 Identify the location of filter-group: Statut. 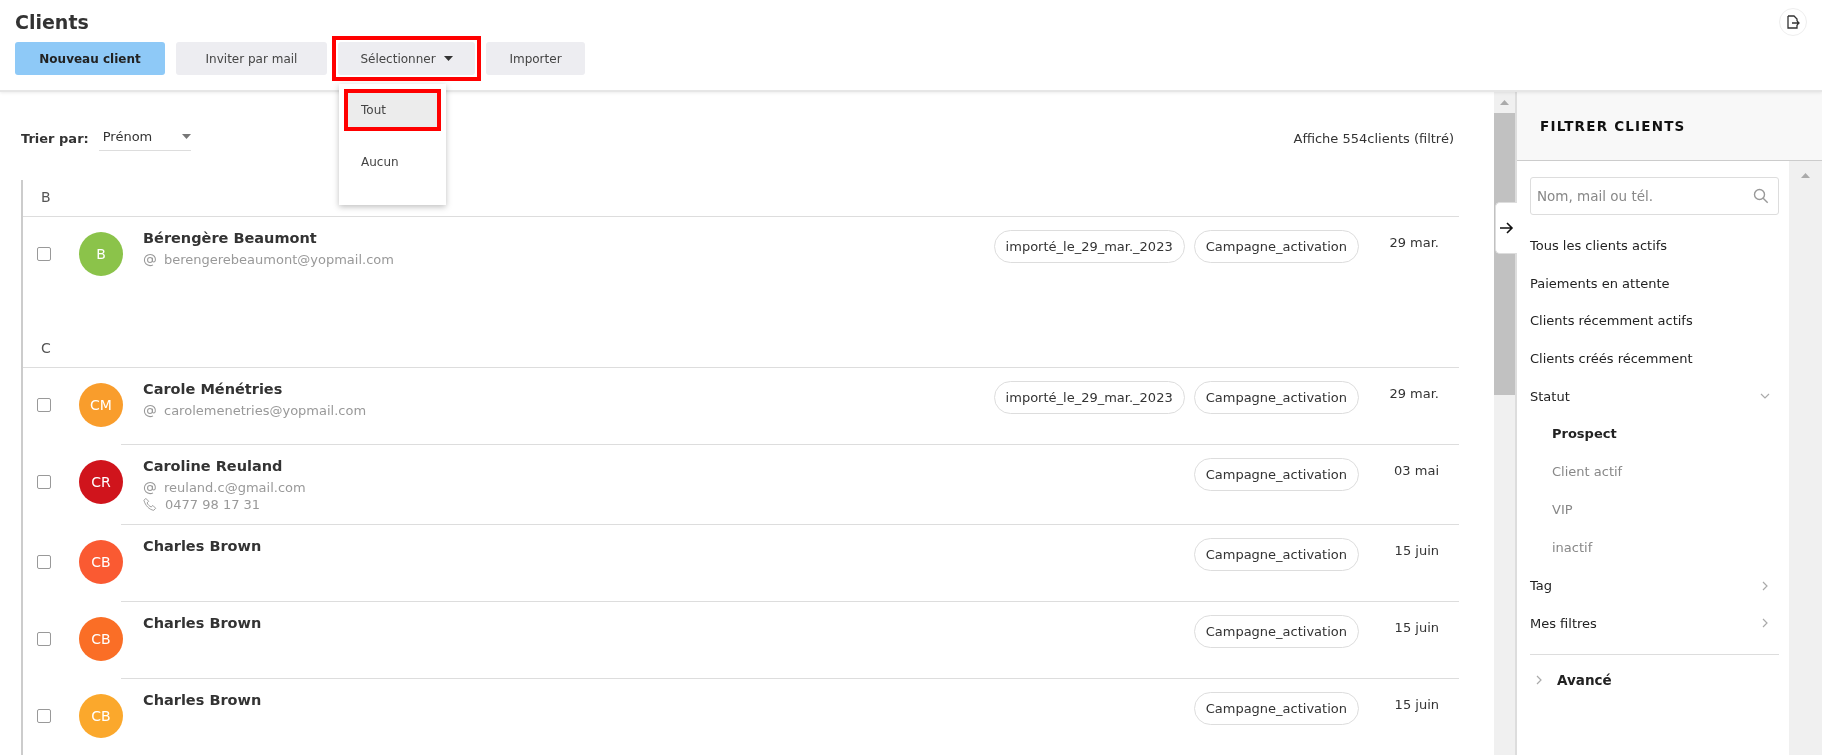
(1654, 396).